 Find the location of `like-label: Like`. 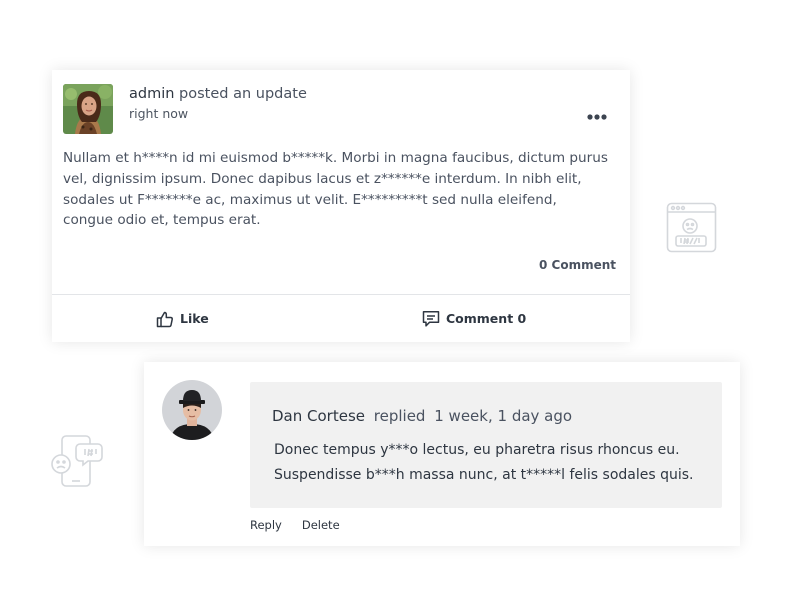

like-label: Like is located at coordinates (194, 318).